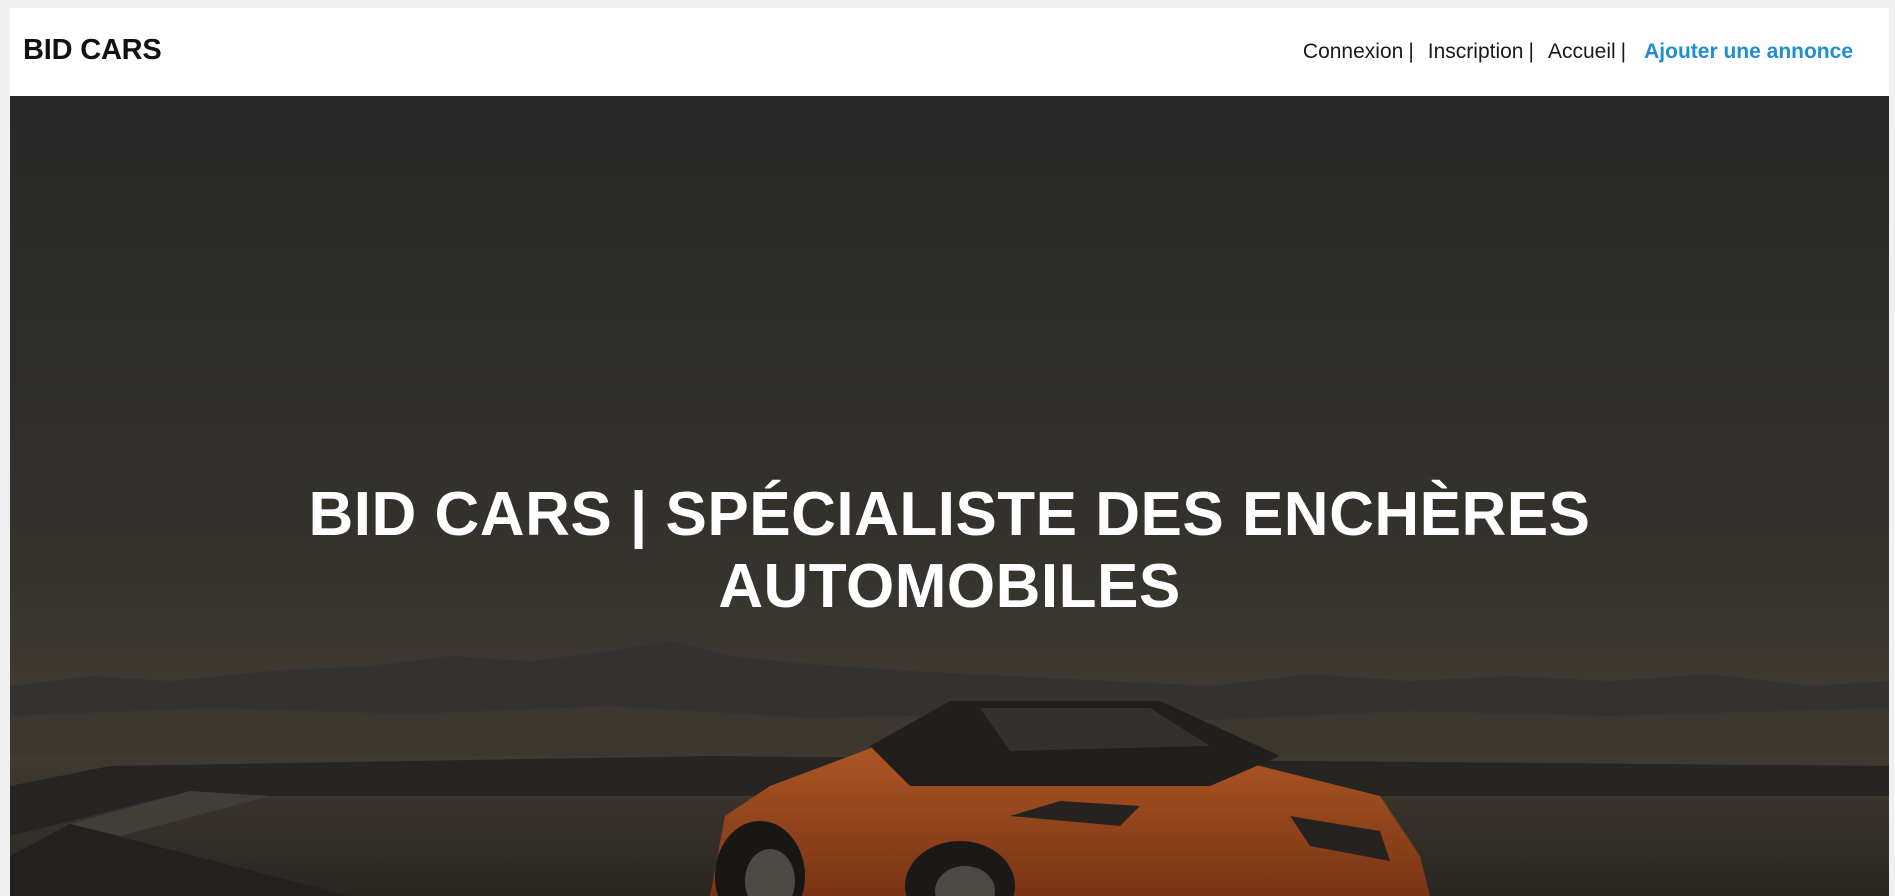 This screenshot has height=896, width=1895. I want to click on nav-login-link: Connexion, so click(1353, 52).